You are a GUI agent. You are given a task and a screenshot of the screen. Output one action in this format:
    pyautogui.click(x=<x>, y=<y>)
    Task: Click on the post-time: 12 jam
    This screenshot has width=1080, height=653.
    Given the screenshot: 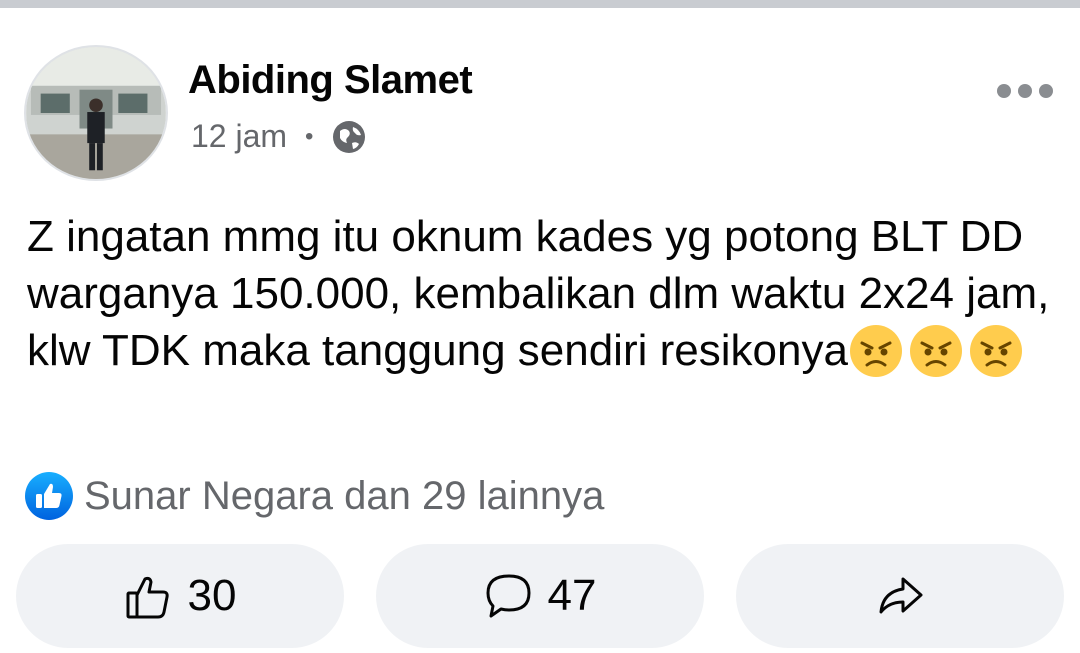 What is the action you would take?
    pyautogui.click(x=239, y=136)
    